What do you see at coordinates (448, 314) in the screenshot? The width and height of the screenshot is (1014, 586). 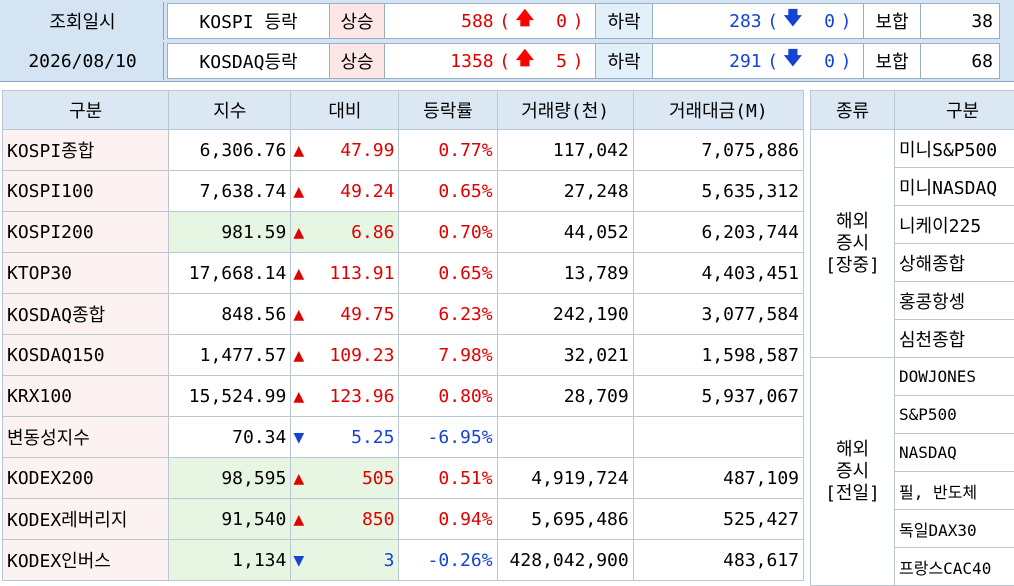 I see `index-rate: 6.23%` at bounding box center [448, 314].